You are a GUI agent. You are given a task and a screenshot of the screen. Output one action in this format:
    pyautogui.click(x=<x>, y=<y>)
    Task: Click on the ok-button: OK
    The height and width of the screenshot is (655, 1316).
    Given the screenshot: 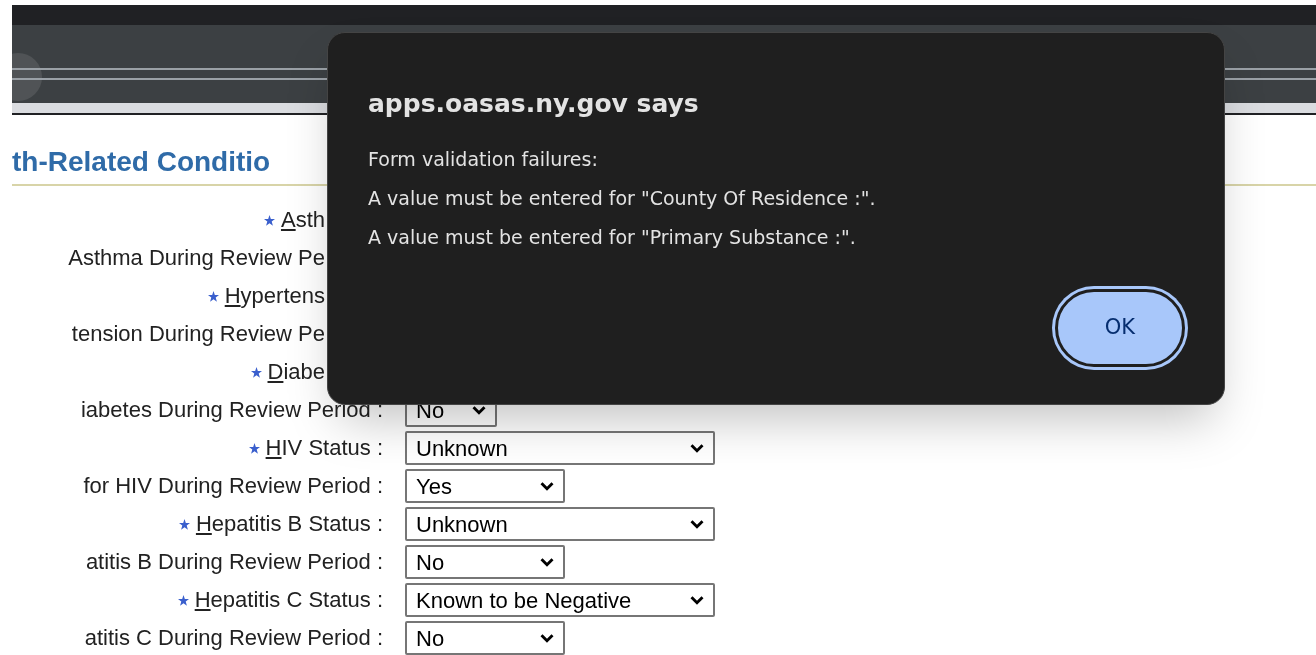 What is the action you would take?
    pyautogui.click(x=1120, y=328)
    